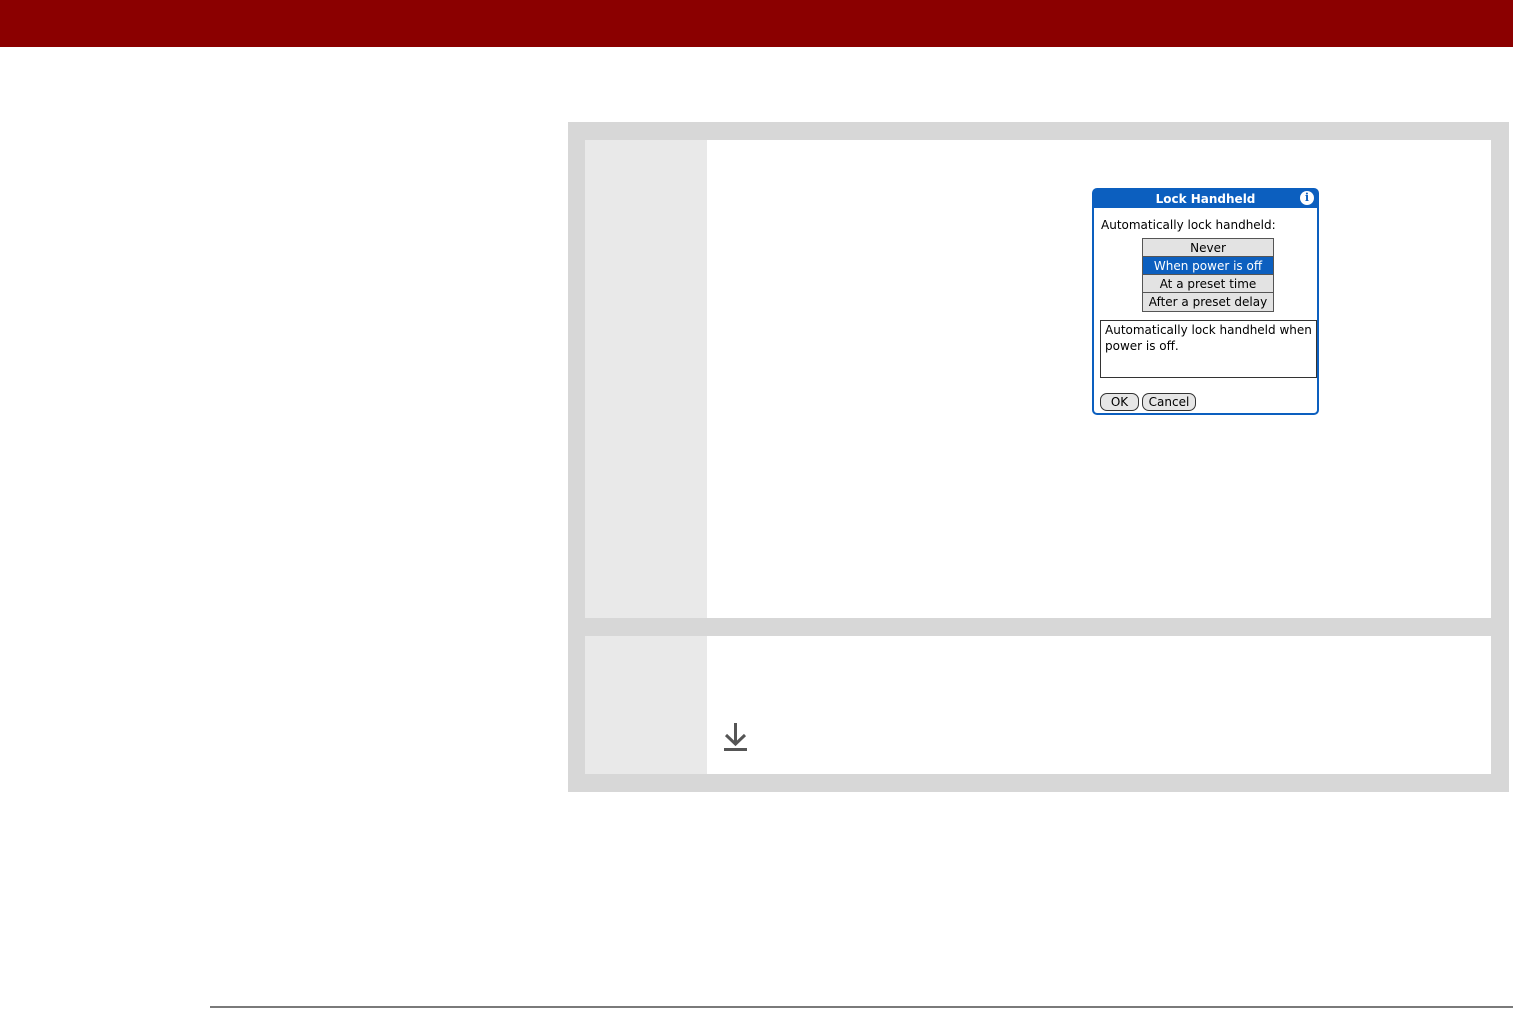 This screenshot has height=1010, width=1513. I want to click on option-preset-delay: After a preset delay, so click(1208, 302).